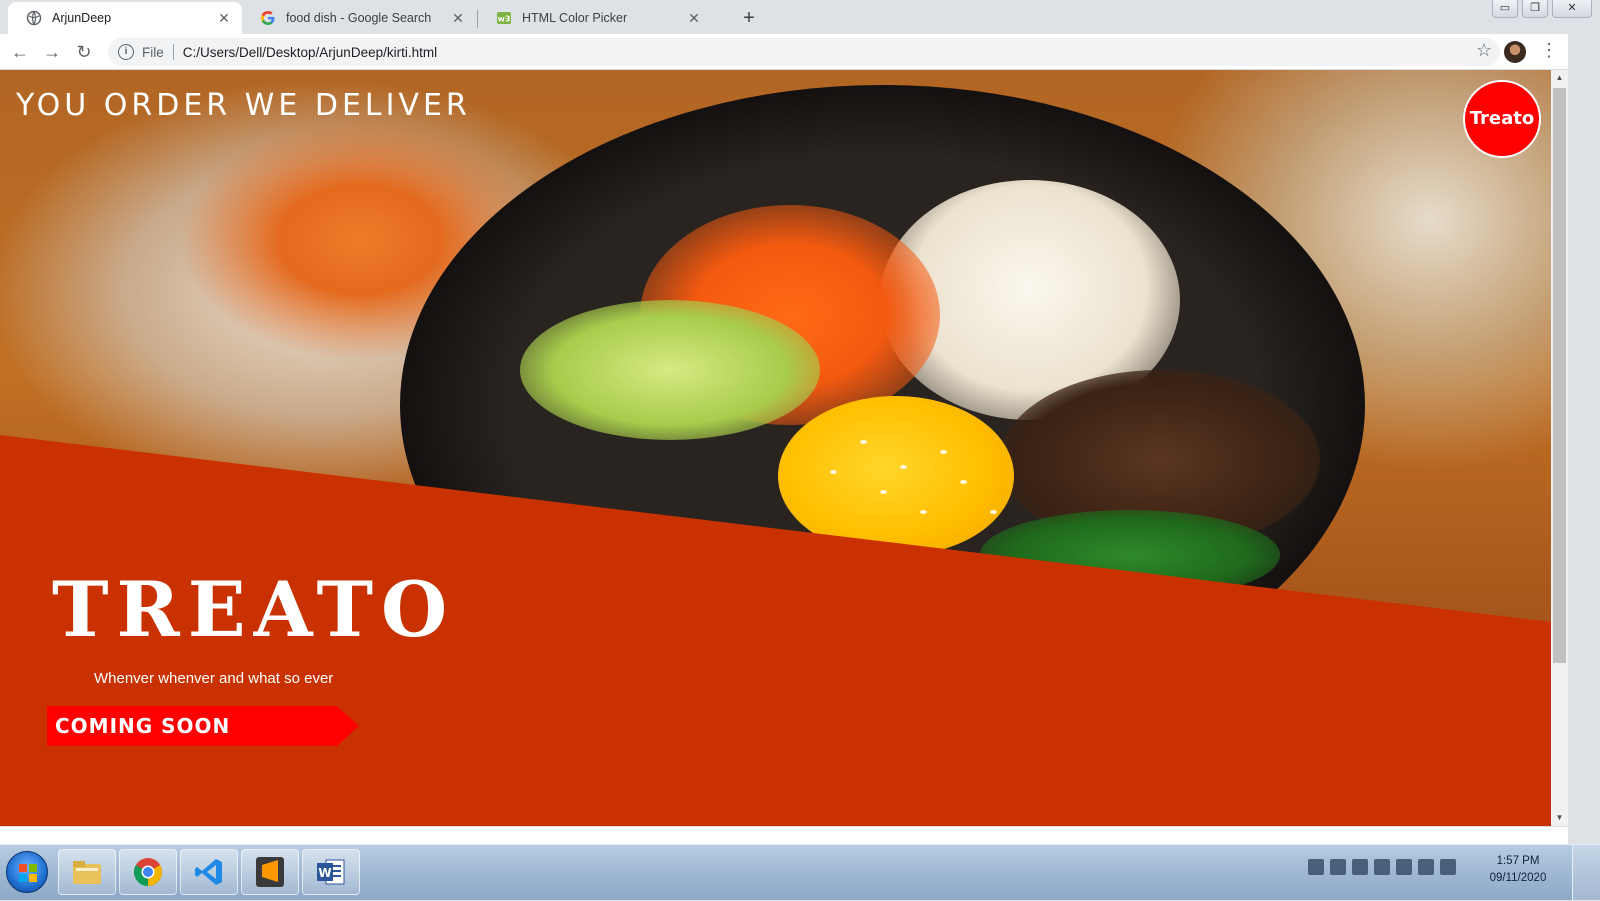 Image resolution: width=1600 pixels, height=901 pixels. I want to click on tab-html-color-picker: w3 HTML Color Picker ✕, so click(595, 18).